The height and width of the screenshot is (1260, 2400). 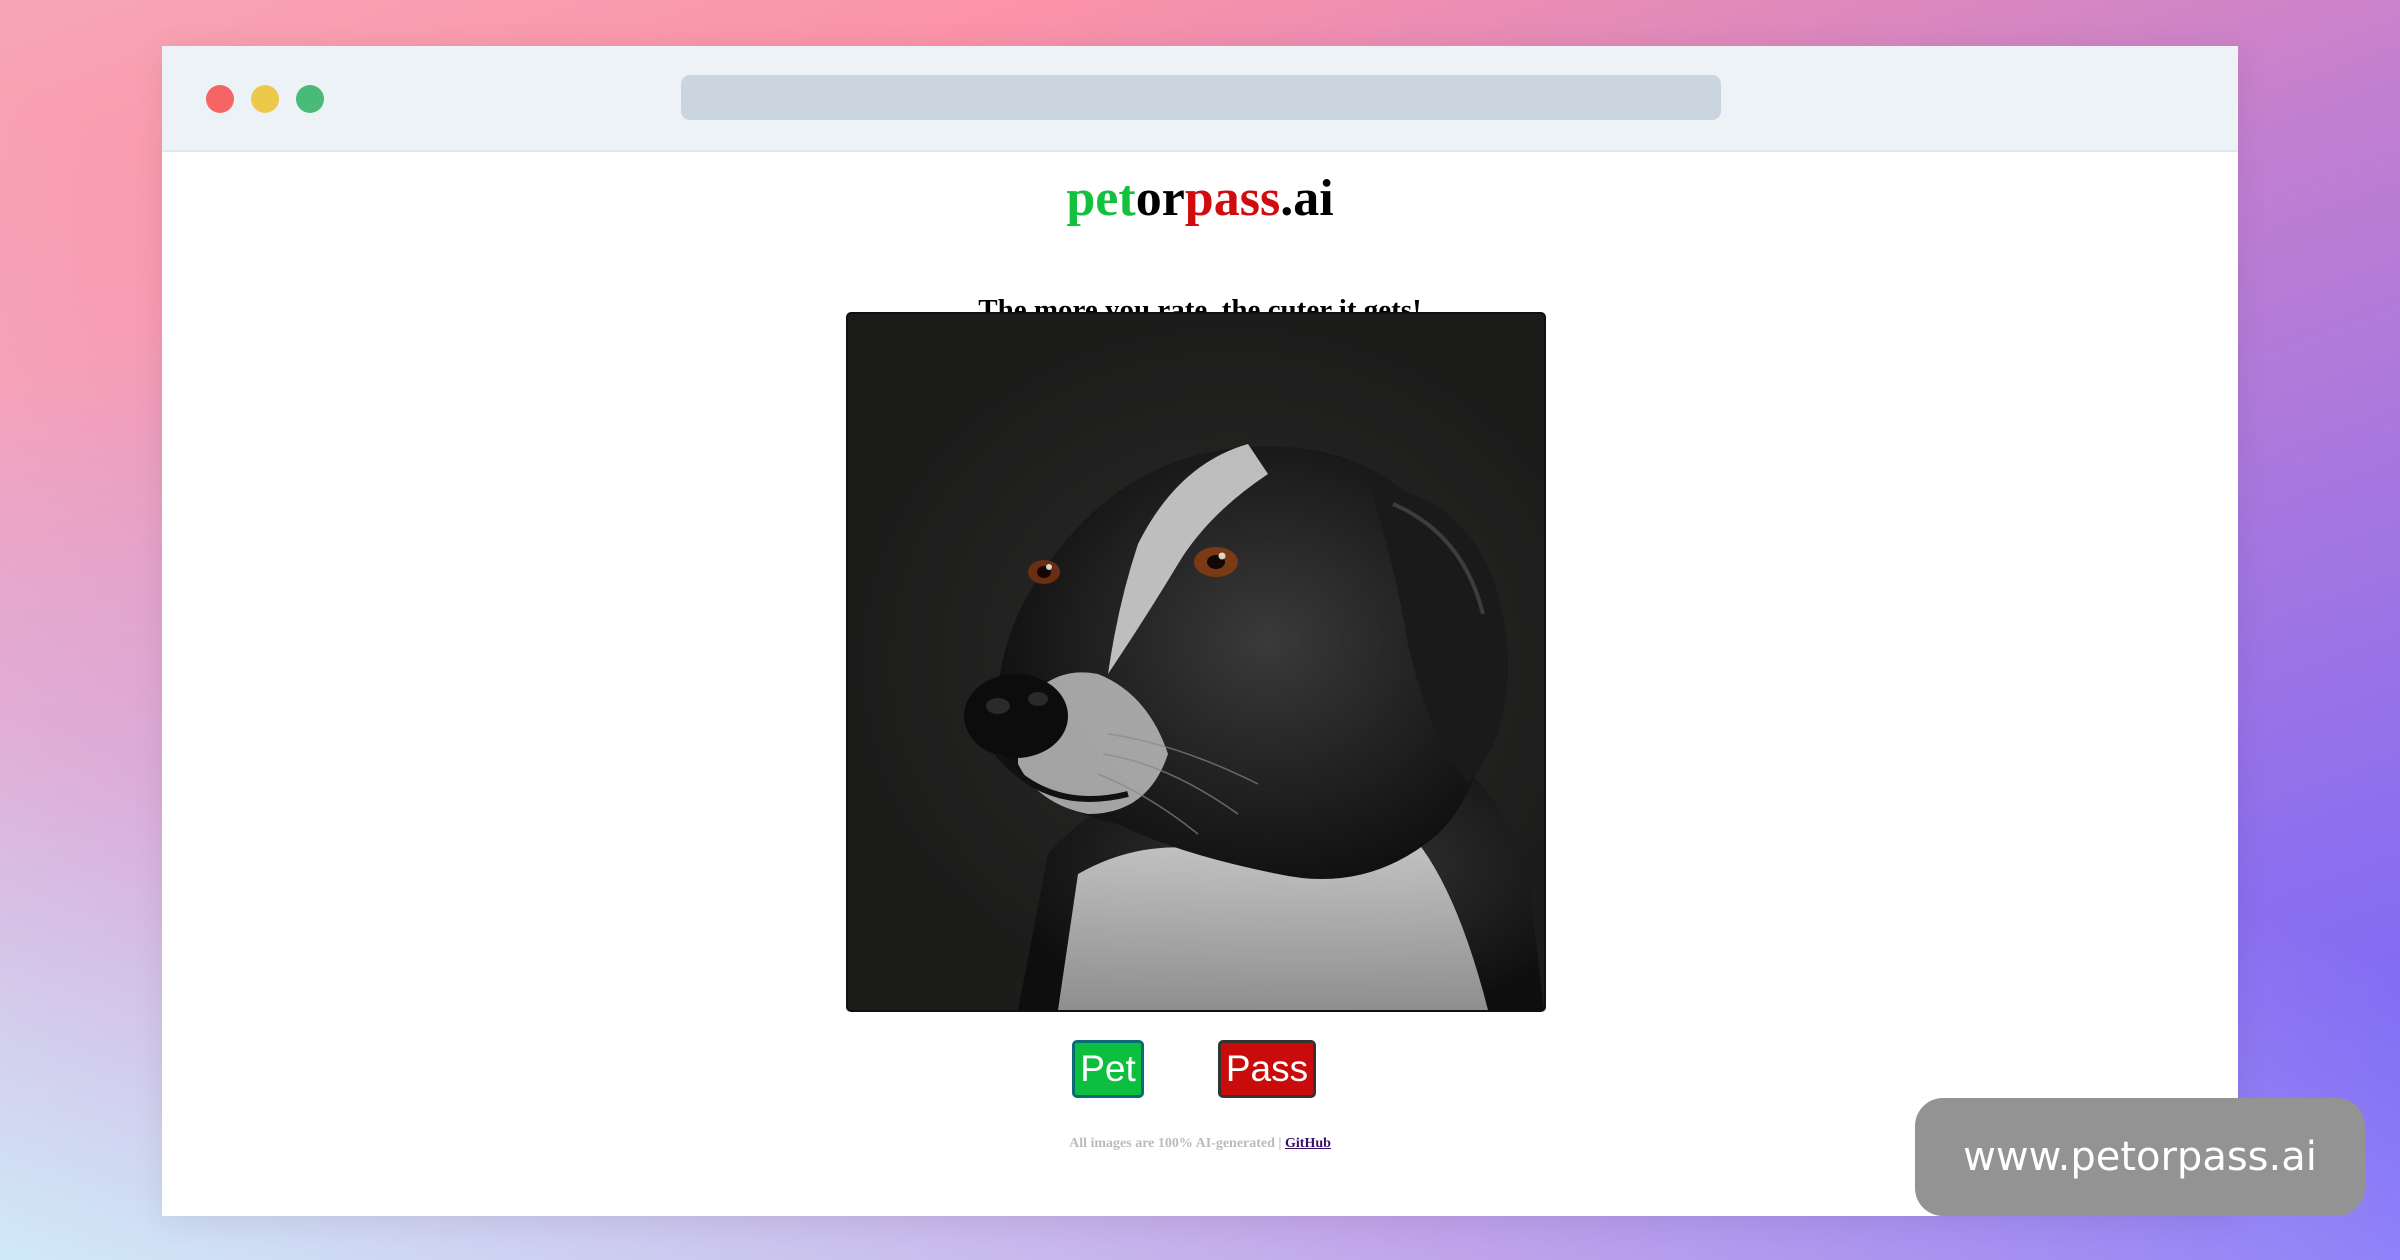 I want to click on browser-titlebar, so click(x=1200, y=99).